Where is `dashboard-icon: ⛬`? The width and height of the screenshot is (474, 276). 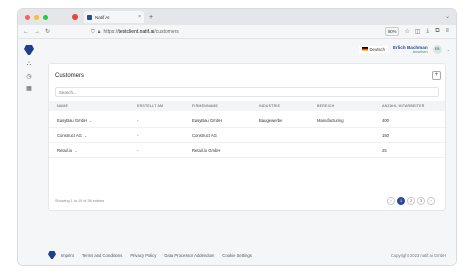
dashboard-icon: ⛬ is located at coordinates (29, 64).